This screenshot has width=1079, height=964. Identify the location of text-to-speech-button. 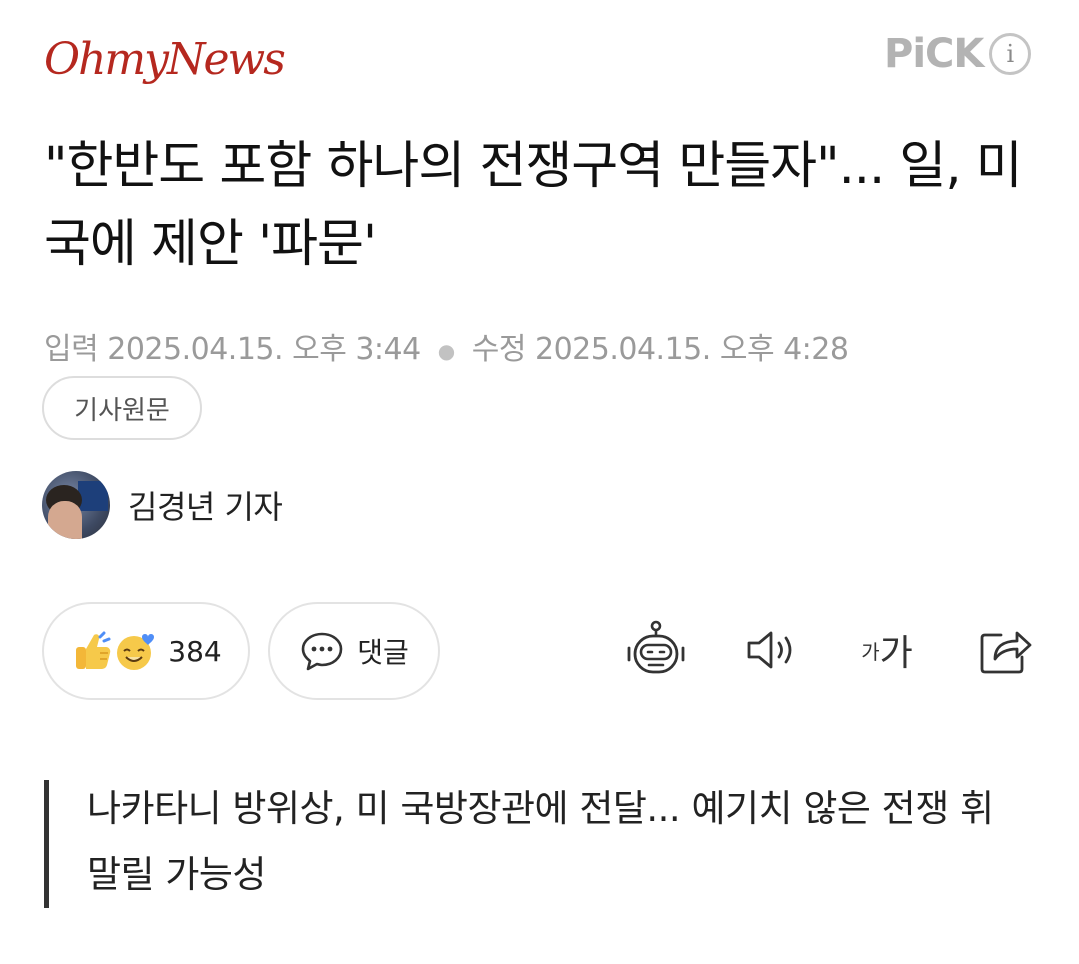
(772, 650).